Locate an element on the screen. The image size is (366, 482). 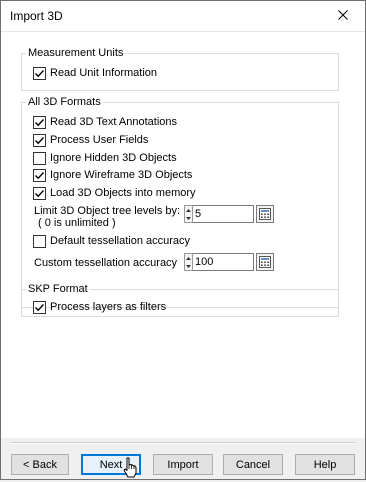
process-user-fields-checkbox: Process User Fields is located at coordinates (90, 140).